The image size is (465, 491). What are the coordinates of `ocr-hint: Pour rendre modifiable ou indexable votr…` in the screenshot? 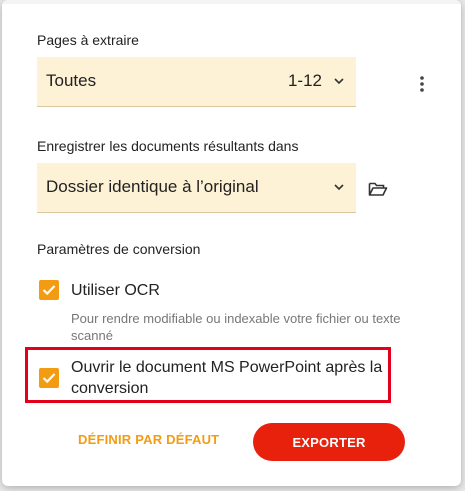 It's located at (236, 327).